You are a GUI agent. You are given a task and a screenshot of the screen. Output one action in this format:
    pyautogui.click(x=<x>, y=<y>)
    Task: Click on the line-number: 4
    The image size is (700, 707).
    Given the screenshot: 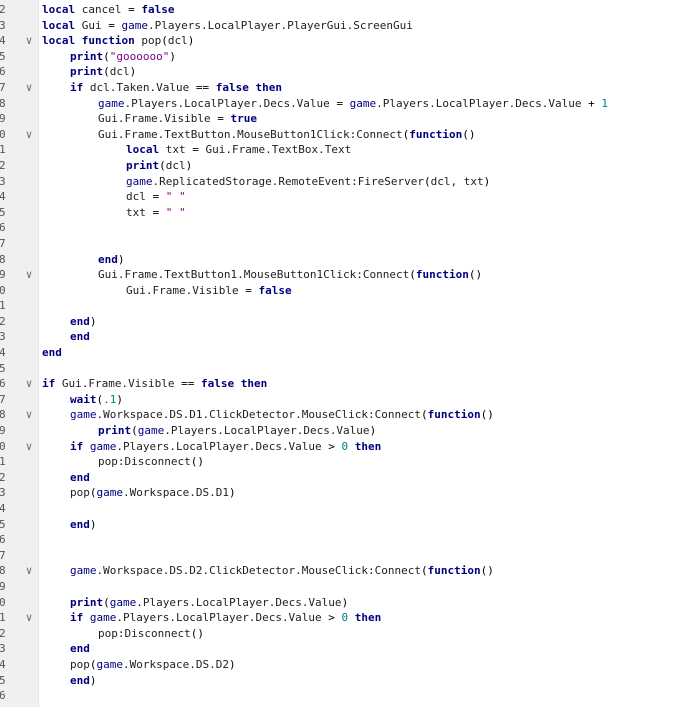 What is the action you would take?
    pyautogui.click(x=3, y=197)
    